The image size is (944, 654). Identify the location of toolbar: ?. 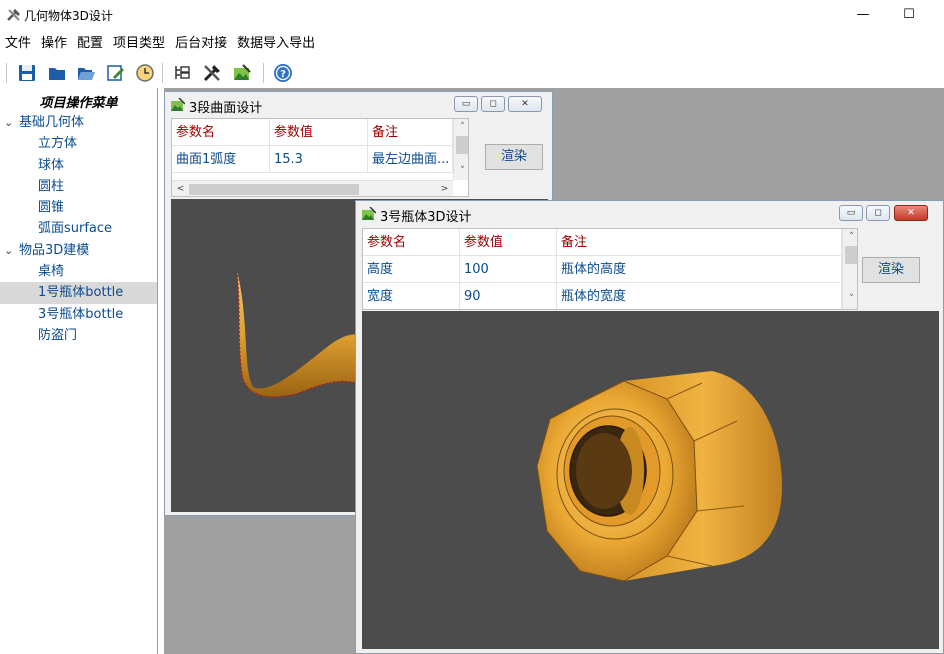
(472, 72).